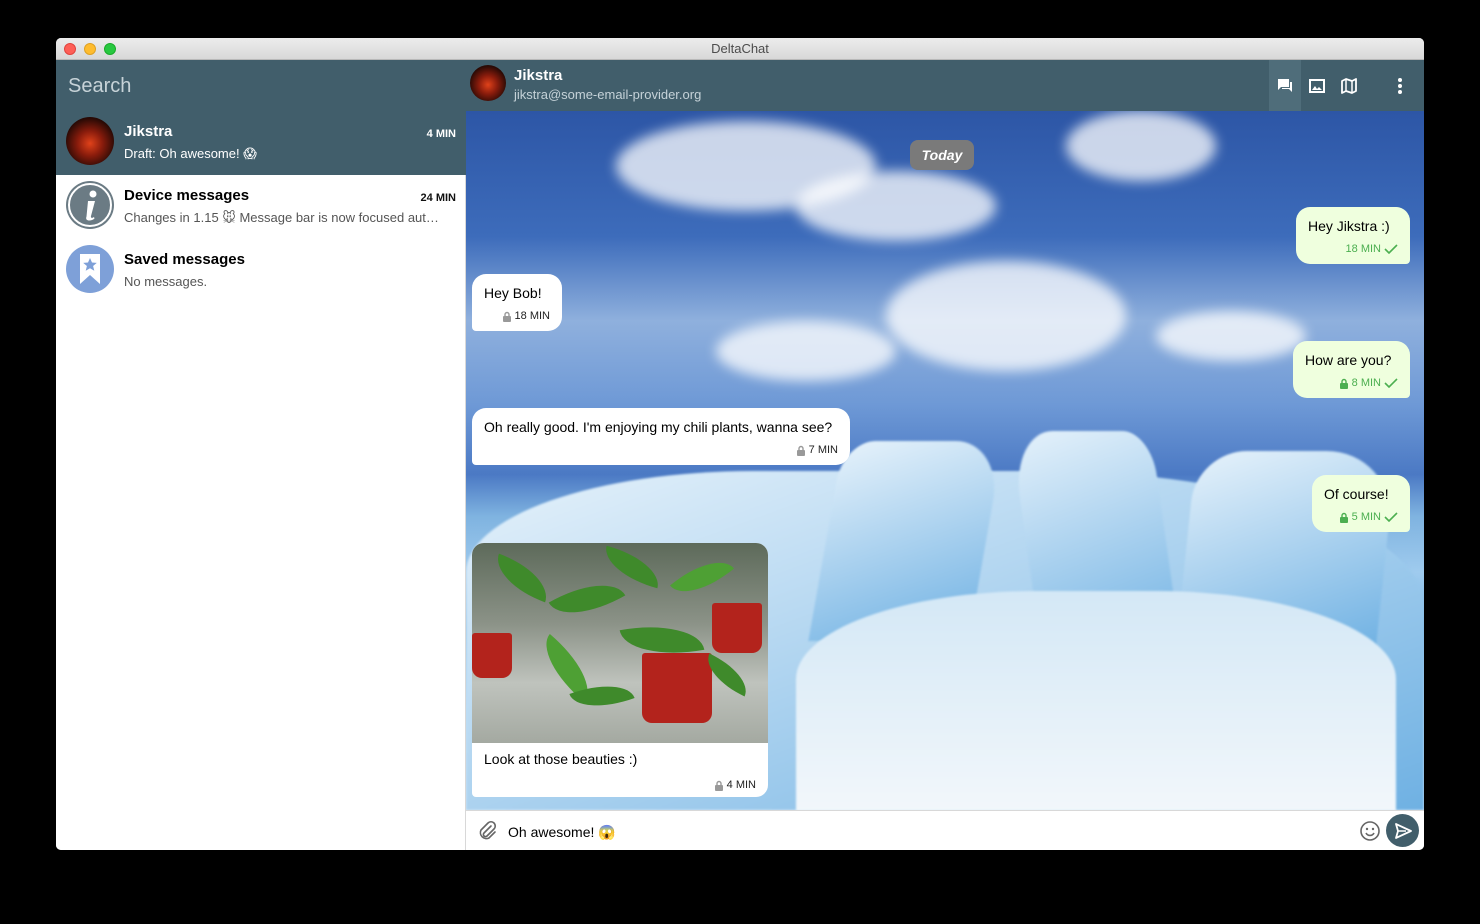  What do you see at coordinates (184, 259) in the screenshot?
I see `chat-name: Saved messages` at bounding box center [184, 259].